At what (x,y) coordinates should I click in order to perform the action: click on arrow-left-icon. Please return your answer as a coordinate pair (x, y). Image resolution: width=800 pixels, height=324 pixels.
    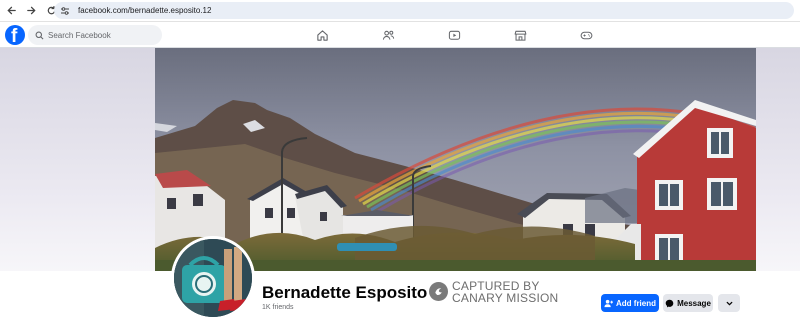
    Looking at the image, I should click on (11, 10).